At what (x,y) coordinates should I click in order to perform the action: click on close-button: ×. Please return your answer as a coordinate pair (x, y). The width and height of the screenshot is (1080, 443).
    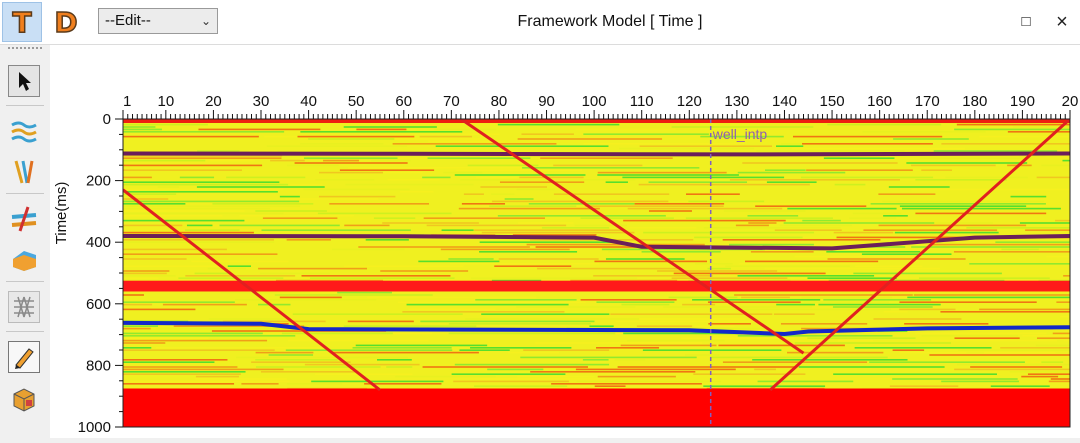
    Looking at the image, I should click on (1062, 22).